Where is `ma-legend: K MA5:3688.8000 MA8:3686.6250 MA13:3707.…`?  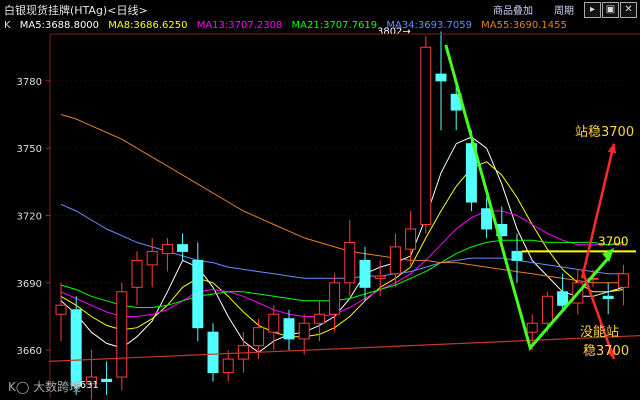 ma-legend: K MA5:3688.8000 MA8:3686.6250 MA13:3707.… is located at coordinates (288, 27).